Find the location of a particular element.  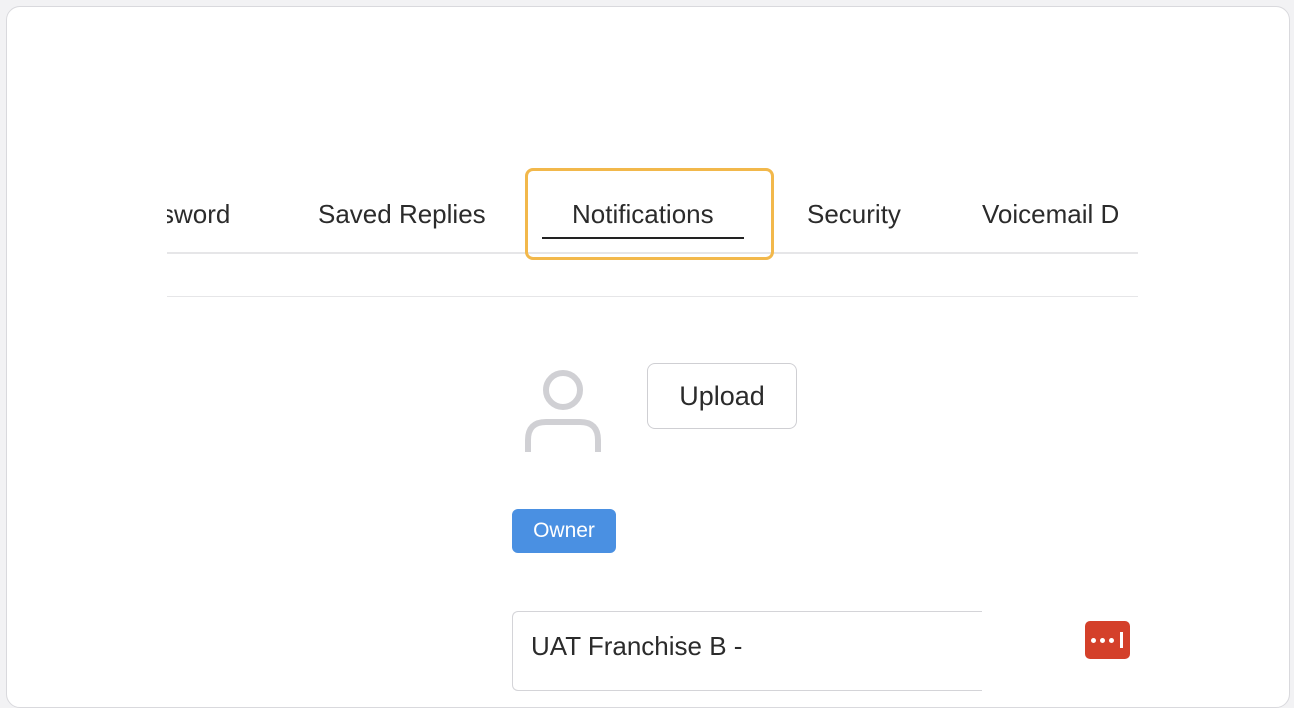

section-divider is located at coordinates (652, 296).